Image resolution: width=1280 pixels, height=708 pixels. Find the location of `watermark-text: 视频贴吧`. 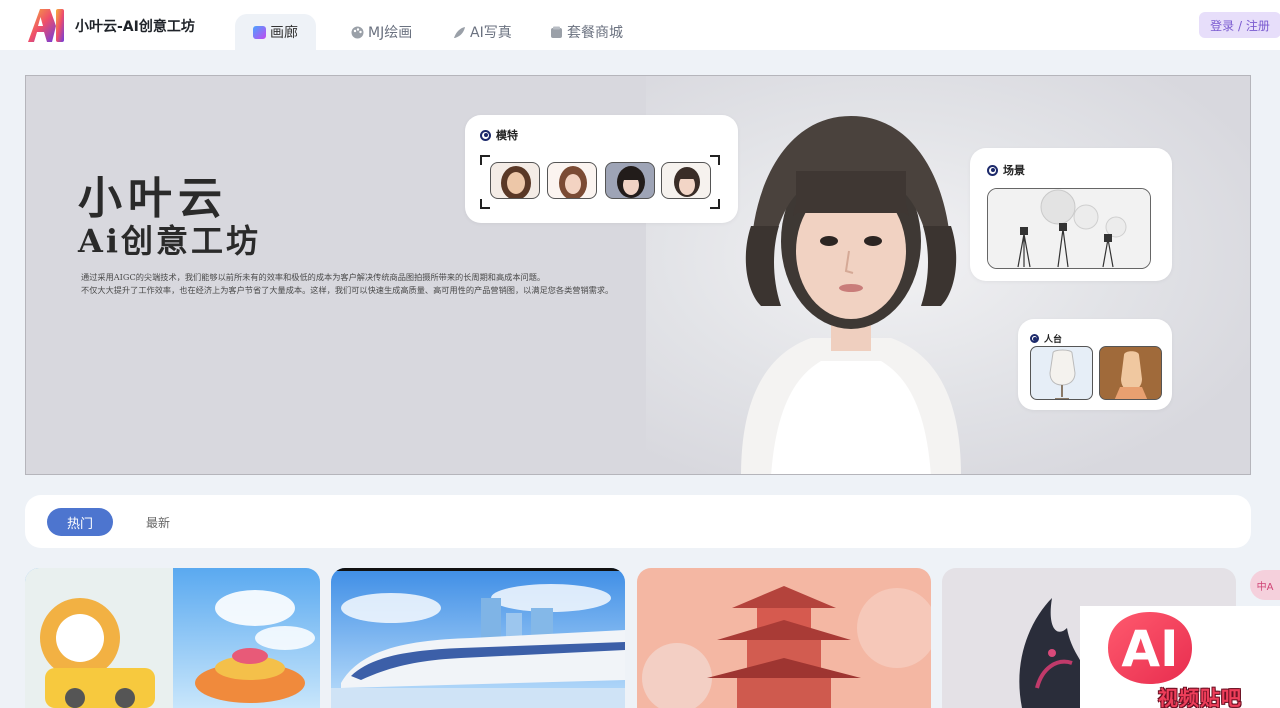

watermark-text: 视频贴吧 is located at coordinates (1200, 697).